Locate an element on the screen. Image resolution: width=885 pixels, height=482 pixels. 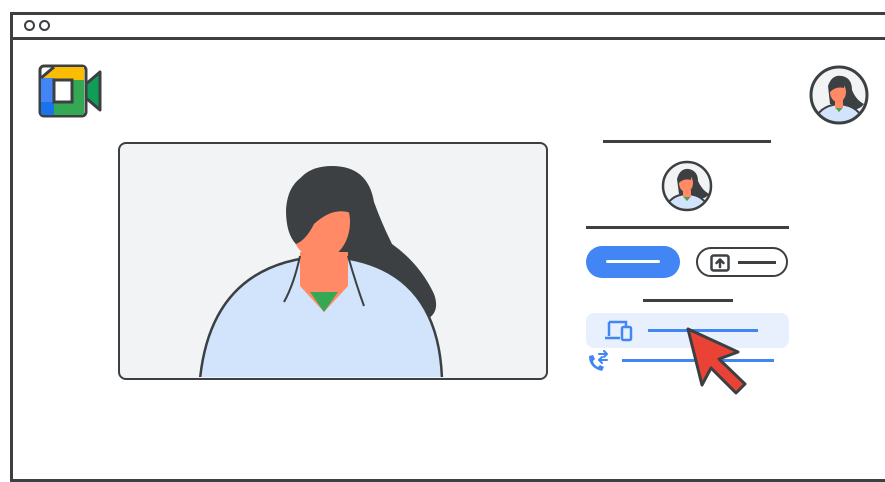
user-avatar-icon is located at coordinates (687, 186).